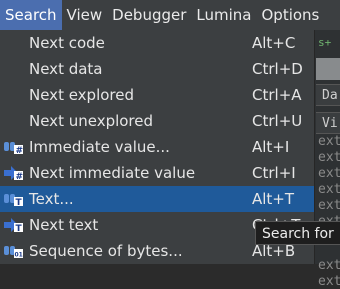  What do you see at coordinates (14, 148) in the screenshot?
I see `binoculars-hash-icon: #` at bounding box center [14, 148].